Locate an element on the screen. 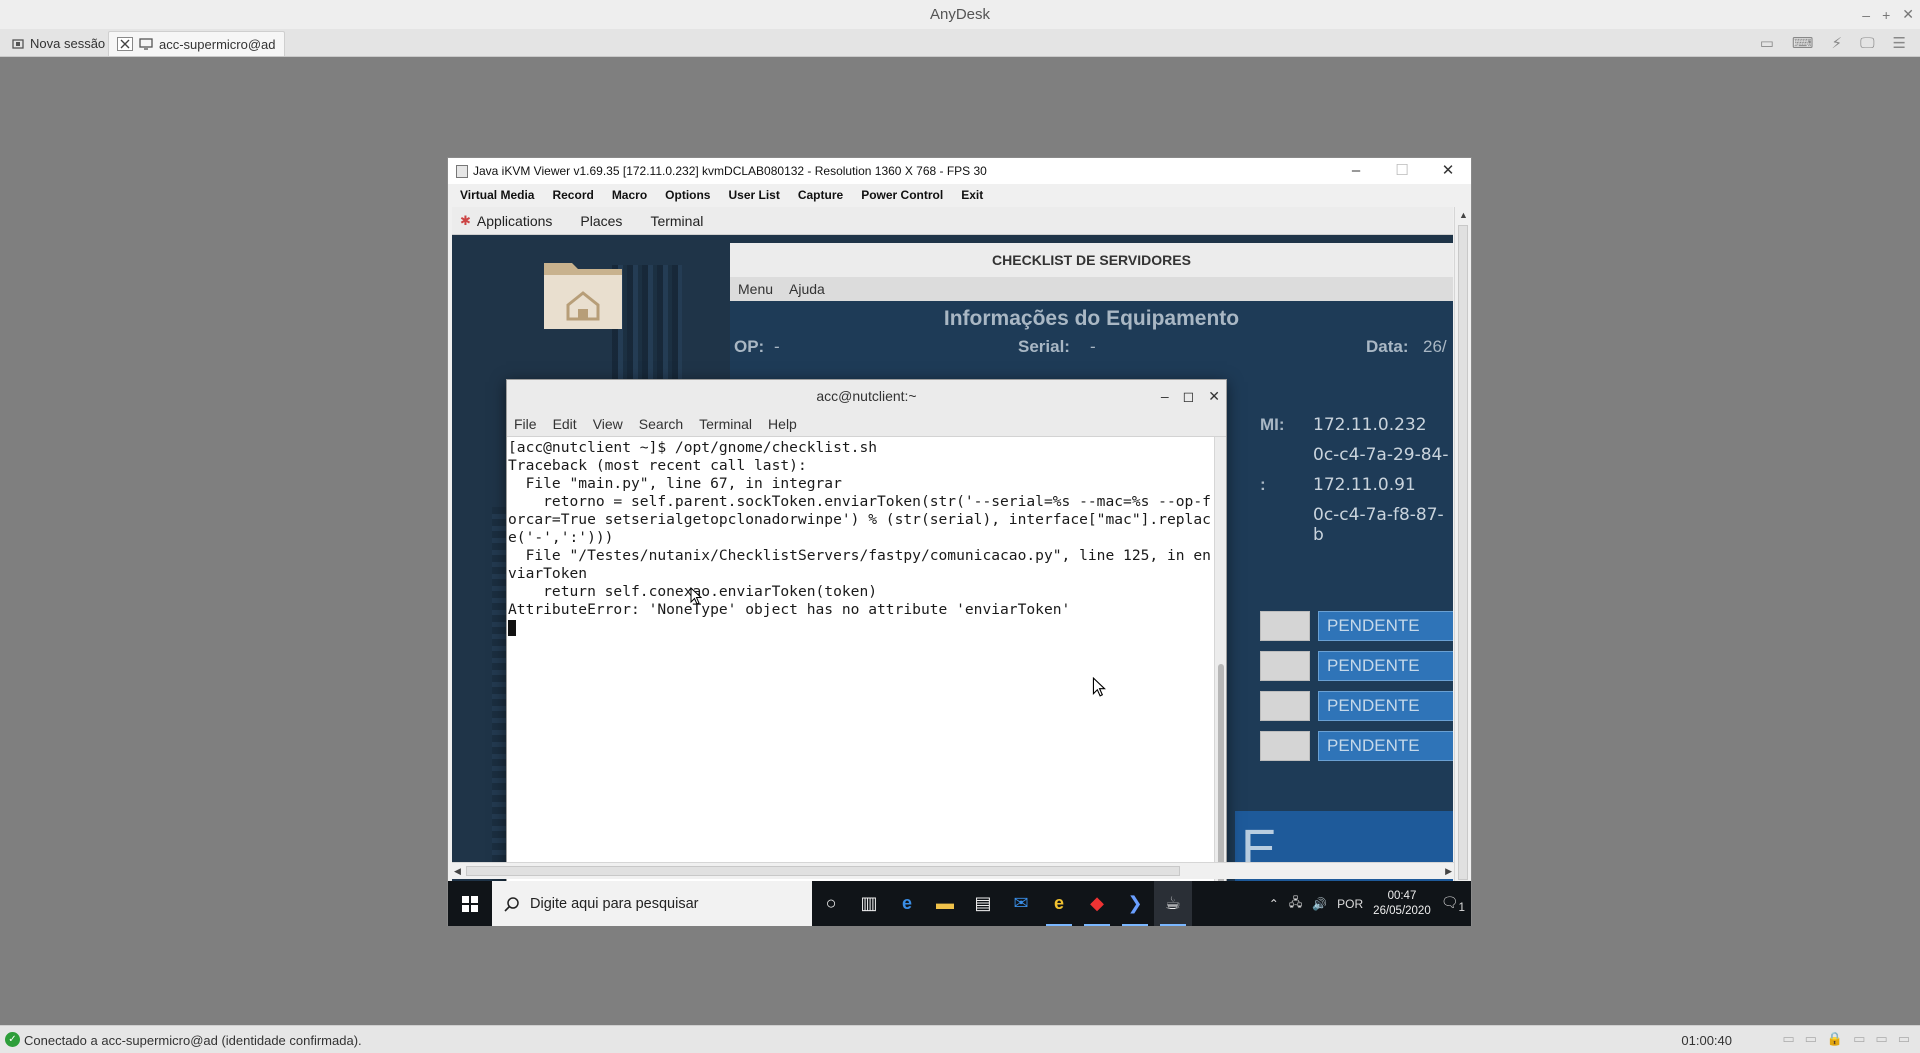 This screenshot has width=1920, height=1053. applications-menu: ✱ Applications is located at coordinates (506, 221).